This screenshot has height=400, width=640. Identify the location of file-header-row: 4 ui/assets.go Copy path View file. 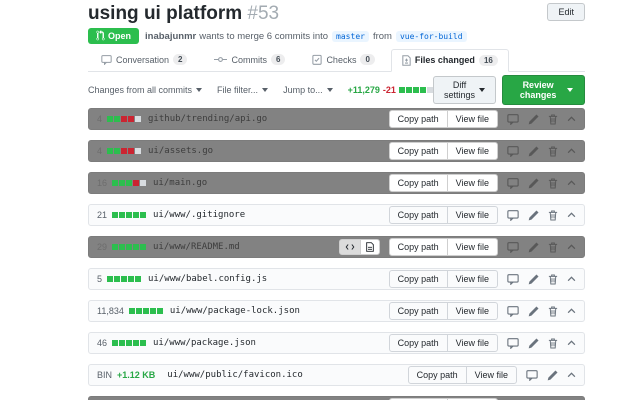
(336, 151).